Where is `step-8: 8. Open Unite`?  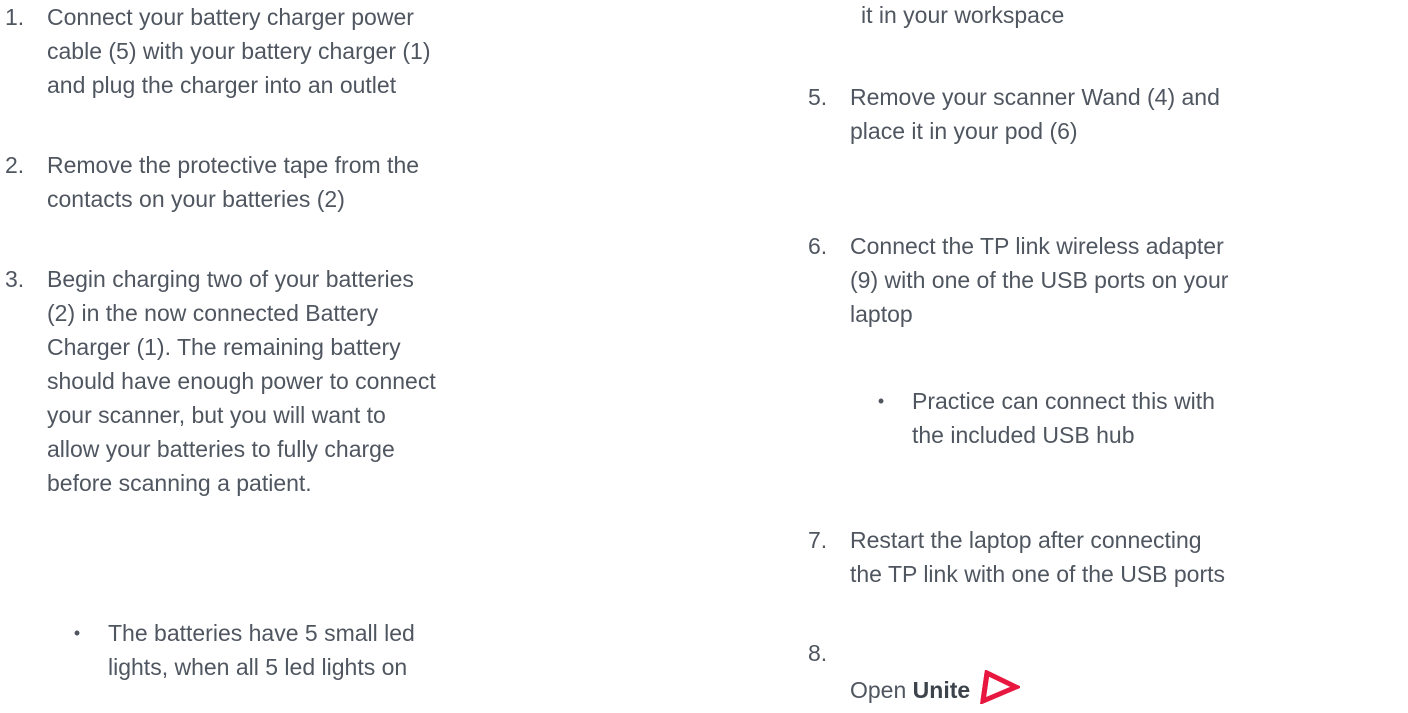 step-8: 8. Open Unite is located at coordinates (915, 674).